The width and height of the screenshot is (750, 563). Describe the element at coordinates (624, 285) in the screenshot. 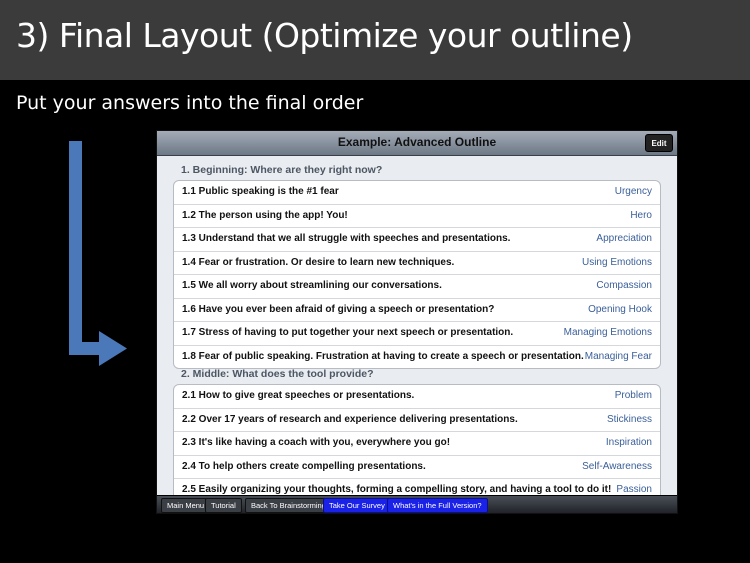

I see `outline-row-tag: Compassion` at that location.